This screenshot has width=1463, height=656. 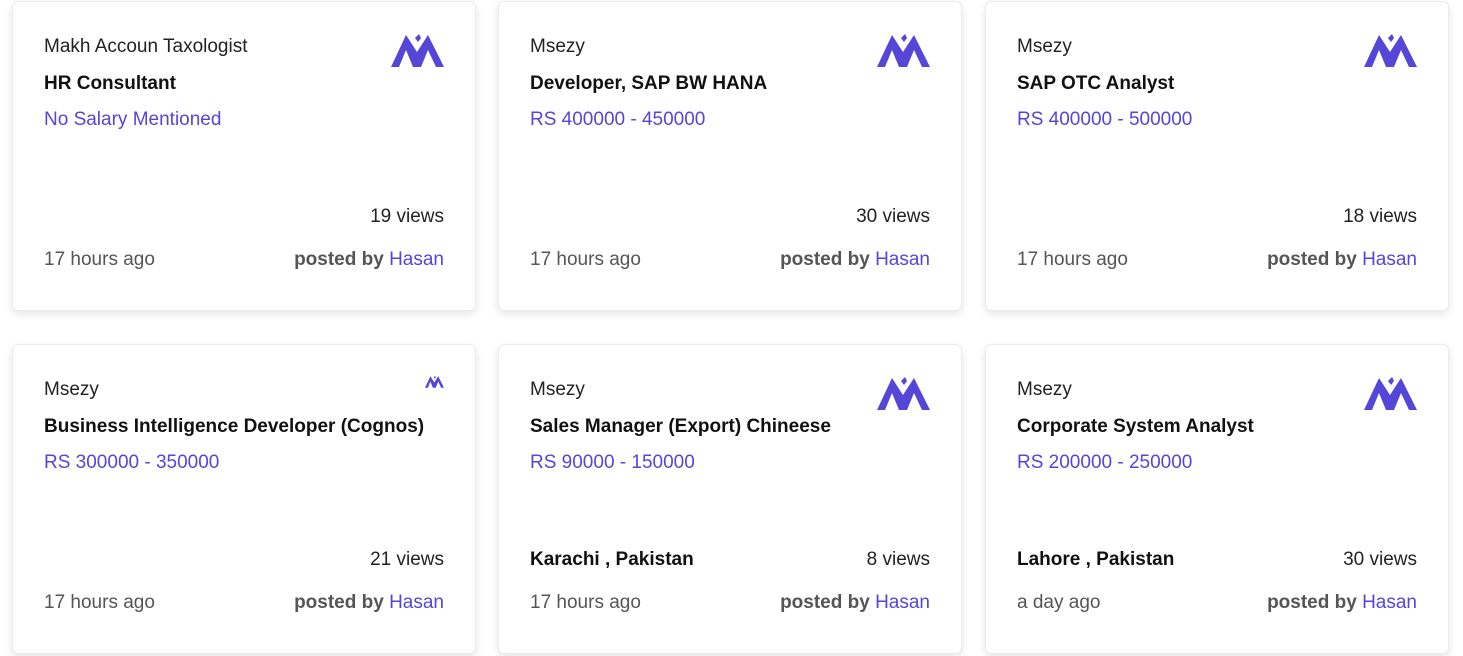 What do you see at coordinates (618, 119) in the screenshot?
I see `salary: RS 400000 - 450000` at bounding box center [618, 119].